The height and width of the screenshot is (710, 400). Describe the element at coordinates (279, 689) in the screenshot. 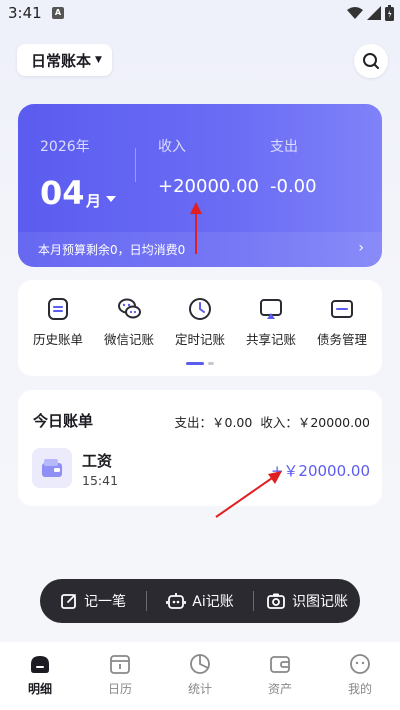

I see `nav-label: 资产` at that location.